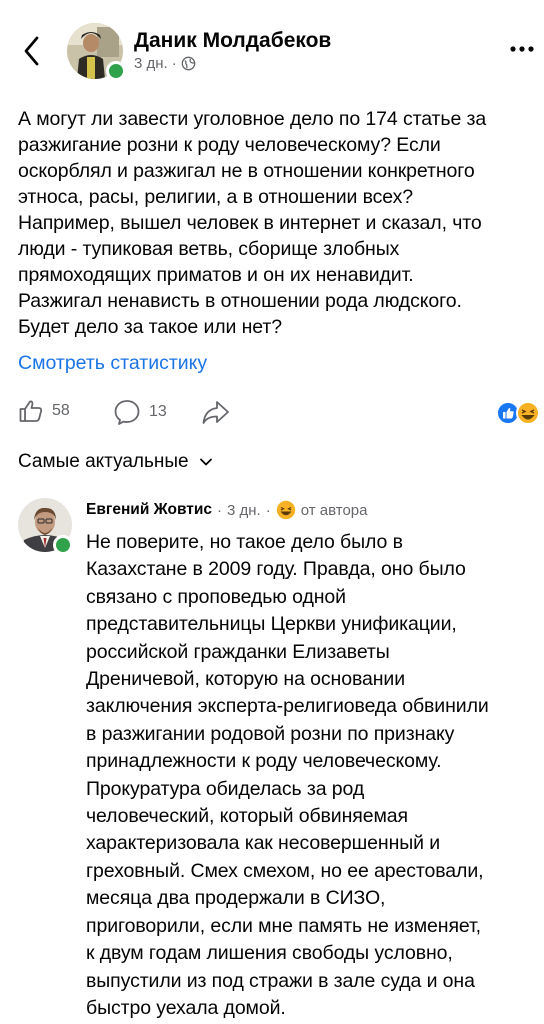  What do you see at coordinates (522, 49) in the screenshot?
I see `more-options-button` at bounding box center [522, 49].